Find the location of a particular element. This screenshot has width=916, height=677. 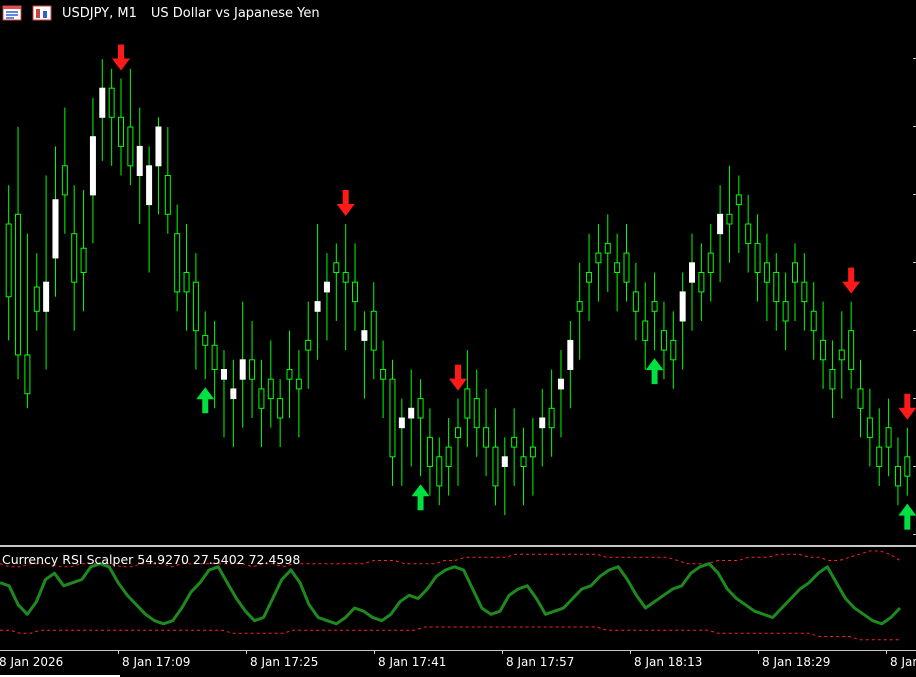

time-label: 8 Jan 17:25 is located at coordinates (284, 662).